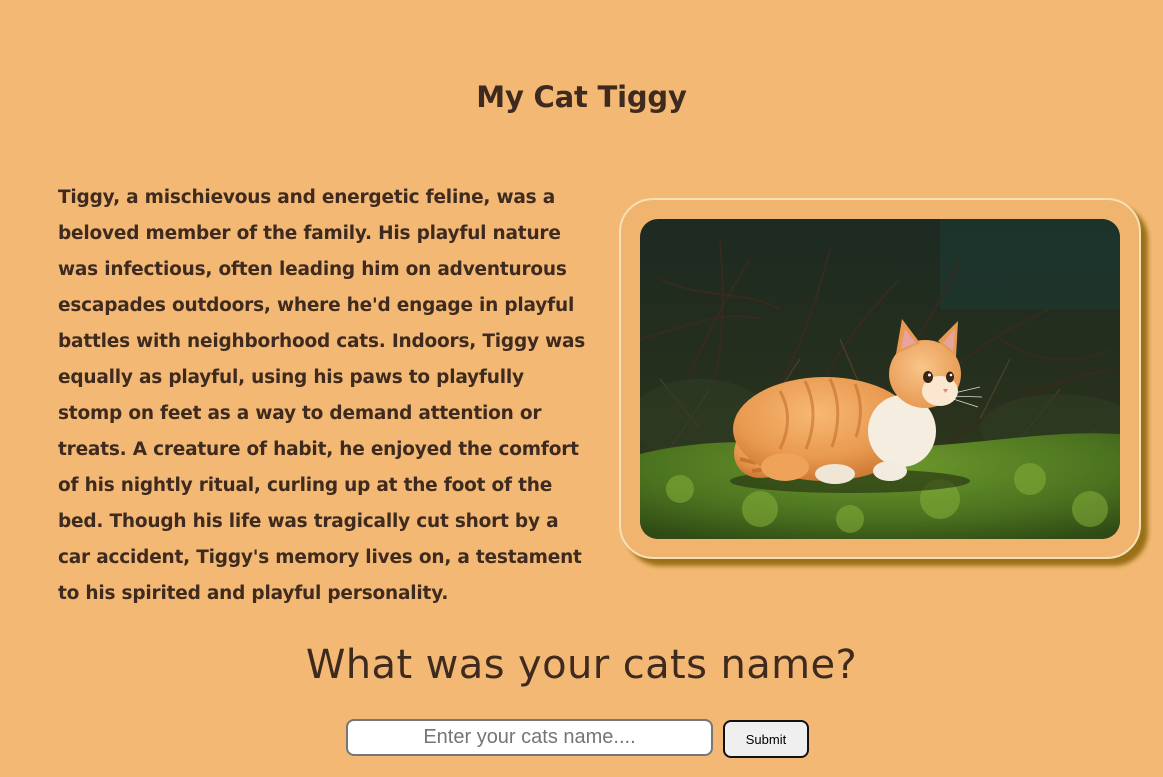 Image resolution: width=1163 pixels, height=777 pixels. I want to click on cat-name-input, so click(529, 737).